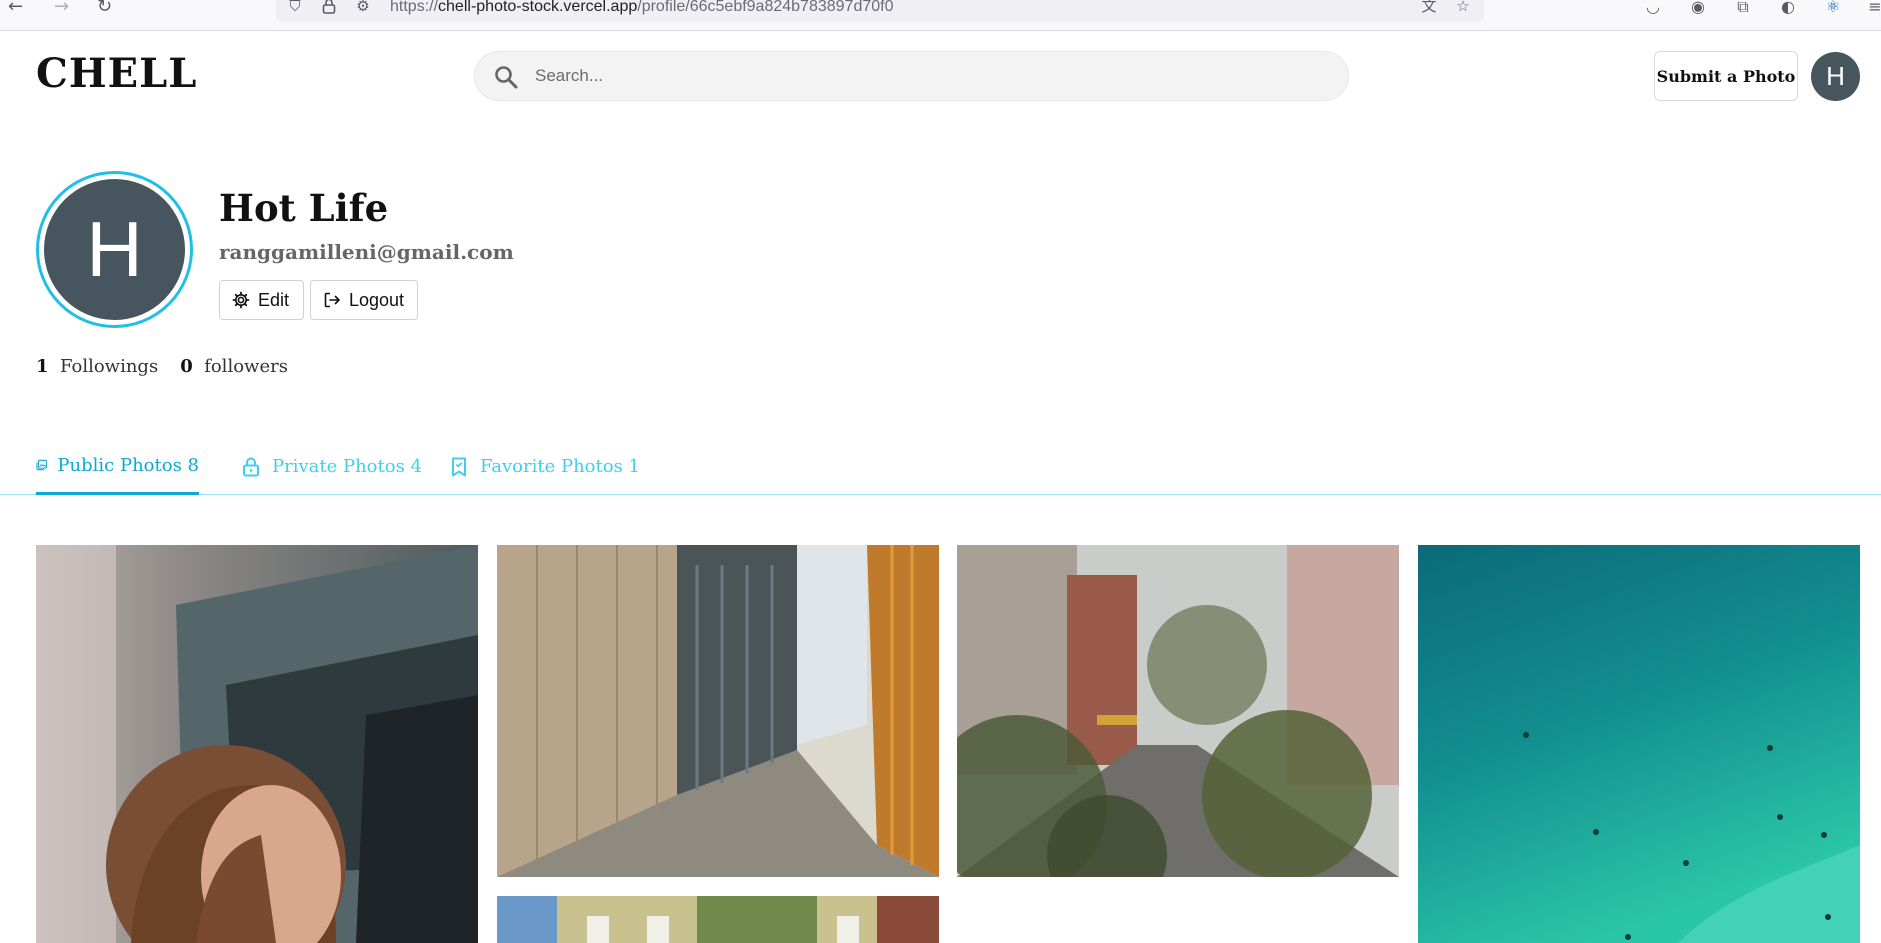  I want to click on tab-public-photos: Public Photos 8, so click(117, 466).